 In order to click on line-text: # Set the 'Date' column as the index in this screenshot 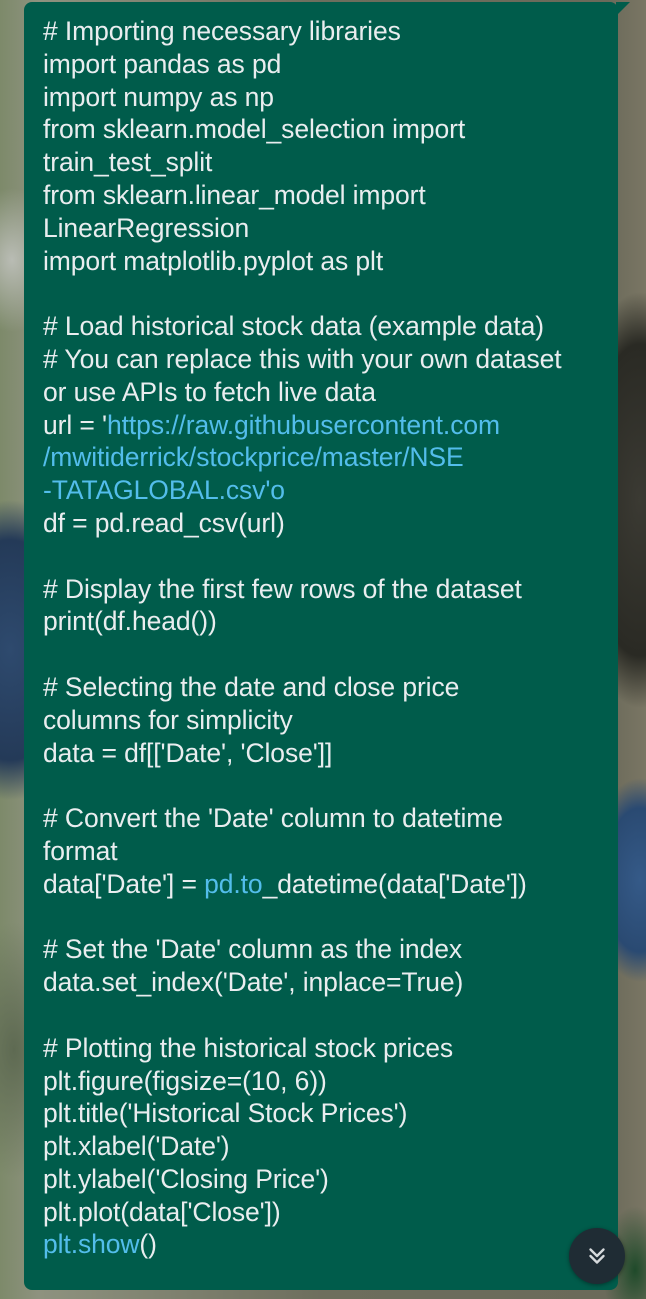, I will do `click(252, 949)`.